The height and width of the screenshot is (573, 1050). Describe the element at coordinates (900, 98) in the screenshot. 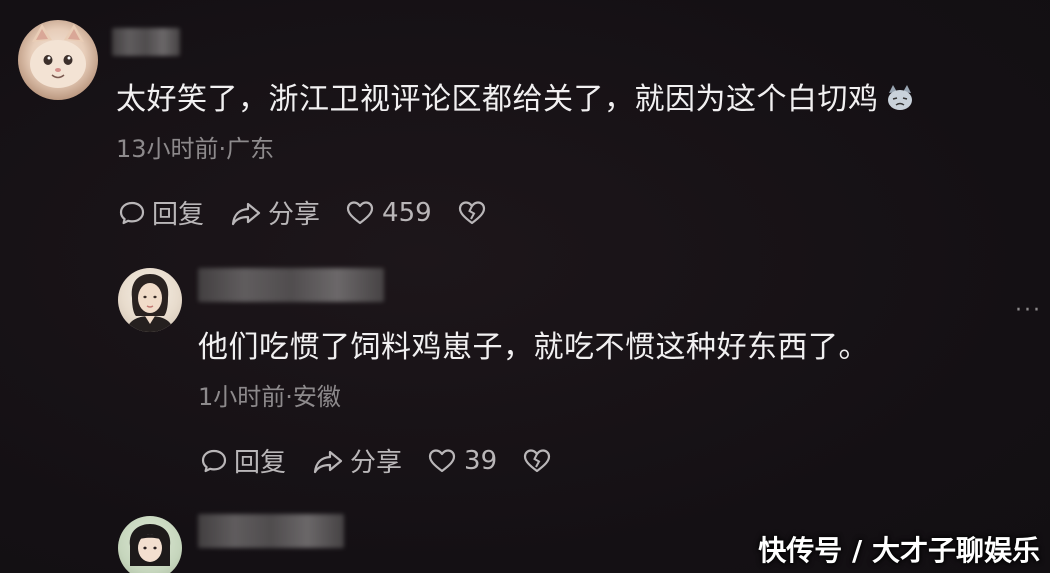

I see `cat-emoji-icon` at that location.